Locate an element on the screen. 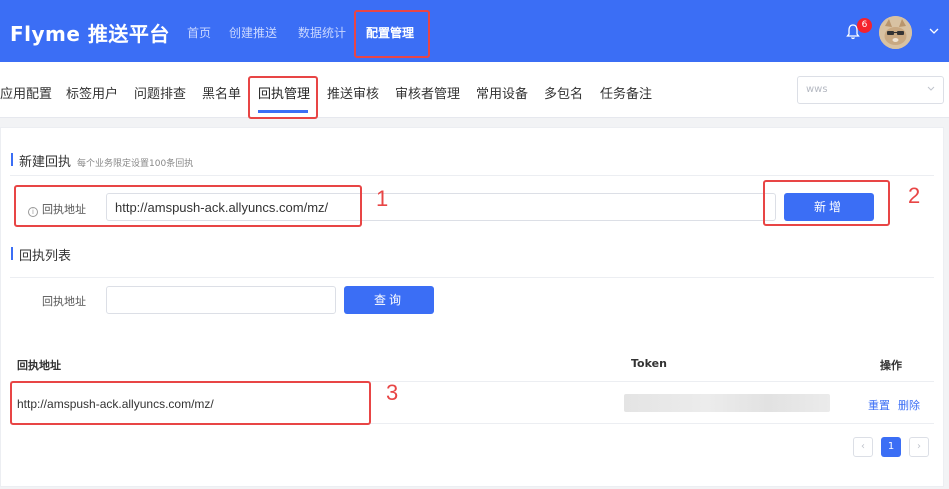 The image size is (949, 489). new-receipt-title-text: 新建回执 is located at coordinates (45, 162).